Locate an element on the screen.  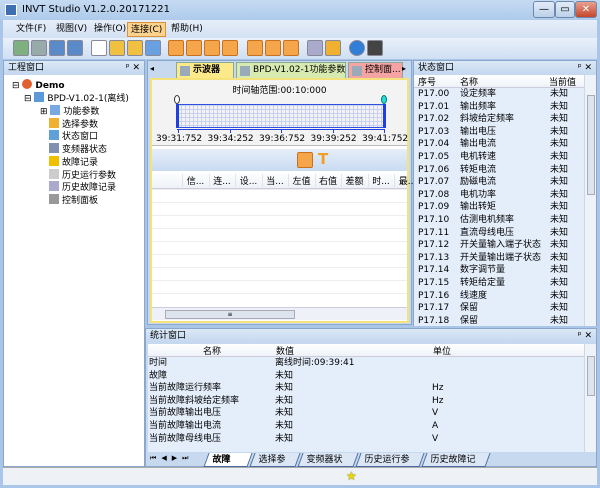
tree-node-demo: ⊟ Demo is located at coordinates (38, 85).